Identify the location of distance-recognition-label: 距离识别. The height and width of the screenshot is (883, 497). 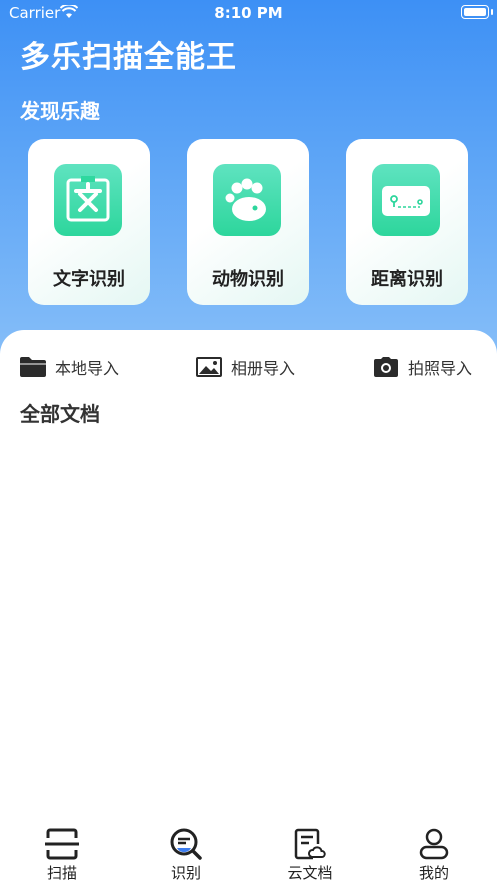
(407, 279).